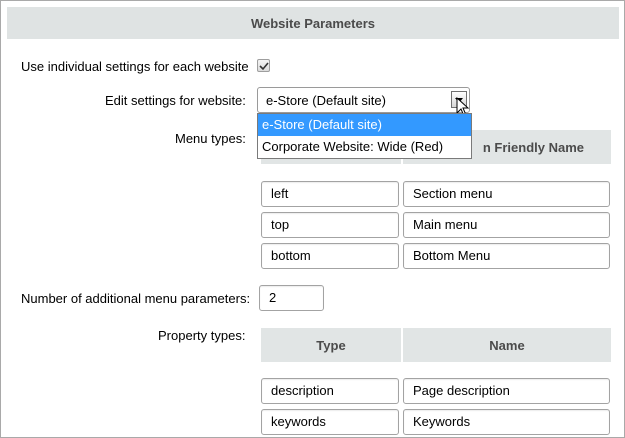  Describe the element at coordinates (506, 256) in the screenshot. I see `menu-name-input: Bottom Menu` at that location.